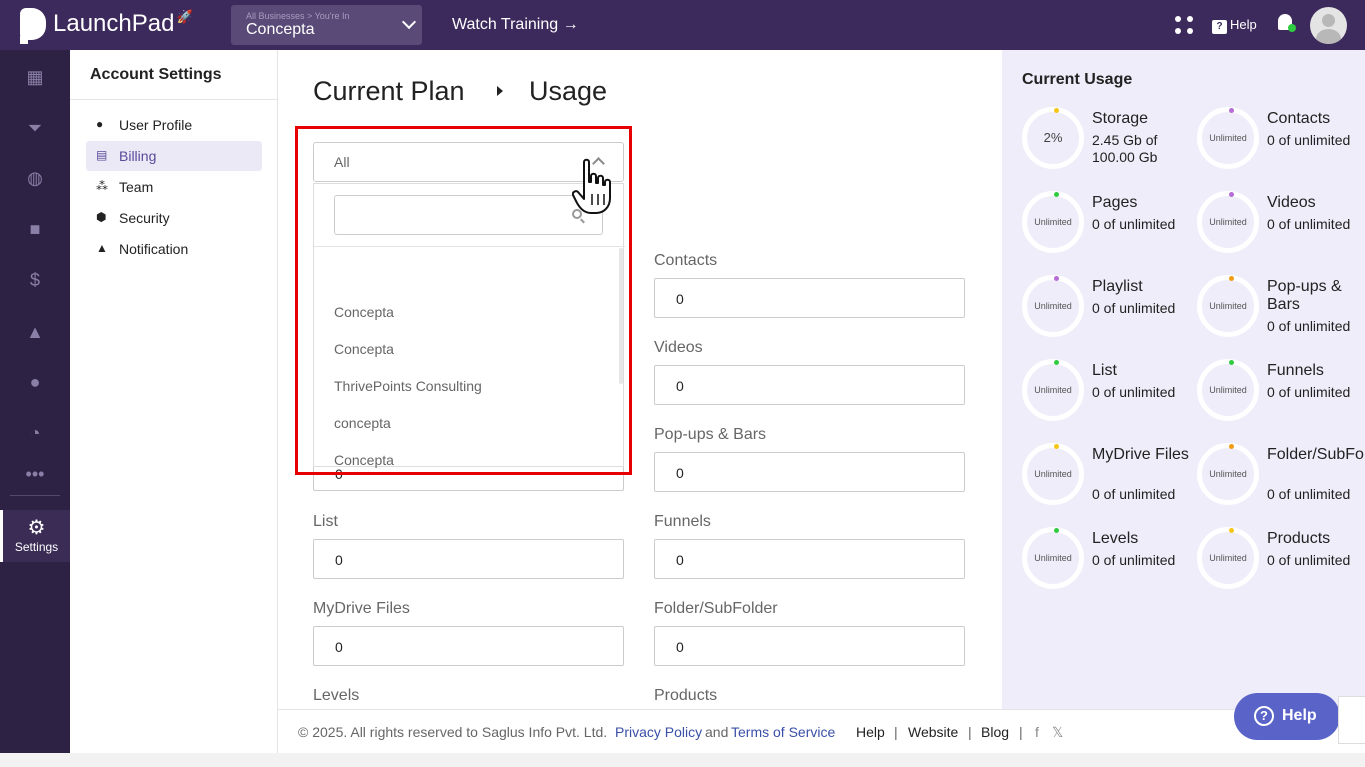 This screenshot has height=767, width=1365. What do you see at coordinates (102, 155) in the screenshot?
I see `billing-icon: ▤` at bounding box center [102, 155].